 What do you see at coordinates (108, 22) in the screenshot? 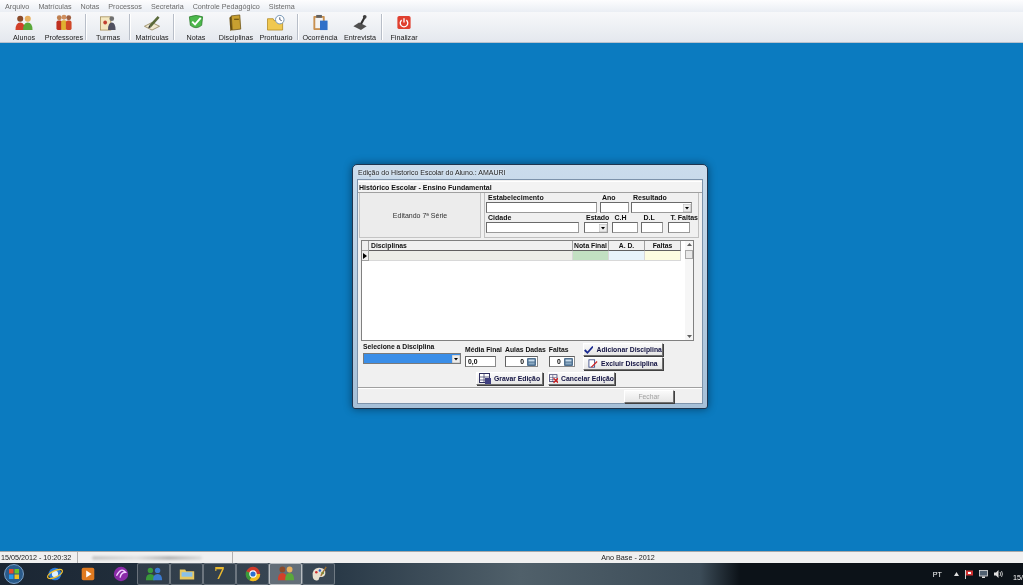
I see `people-paper-icon` at bounding box center [108, 22].